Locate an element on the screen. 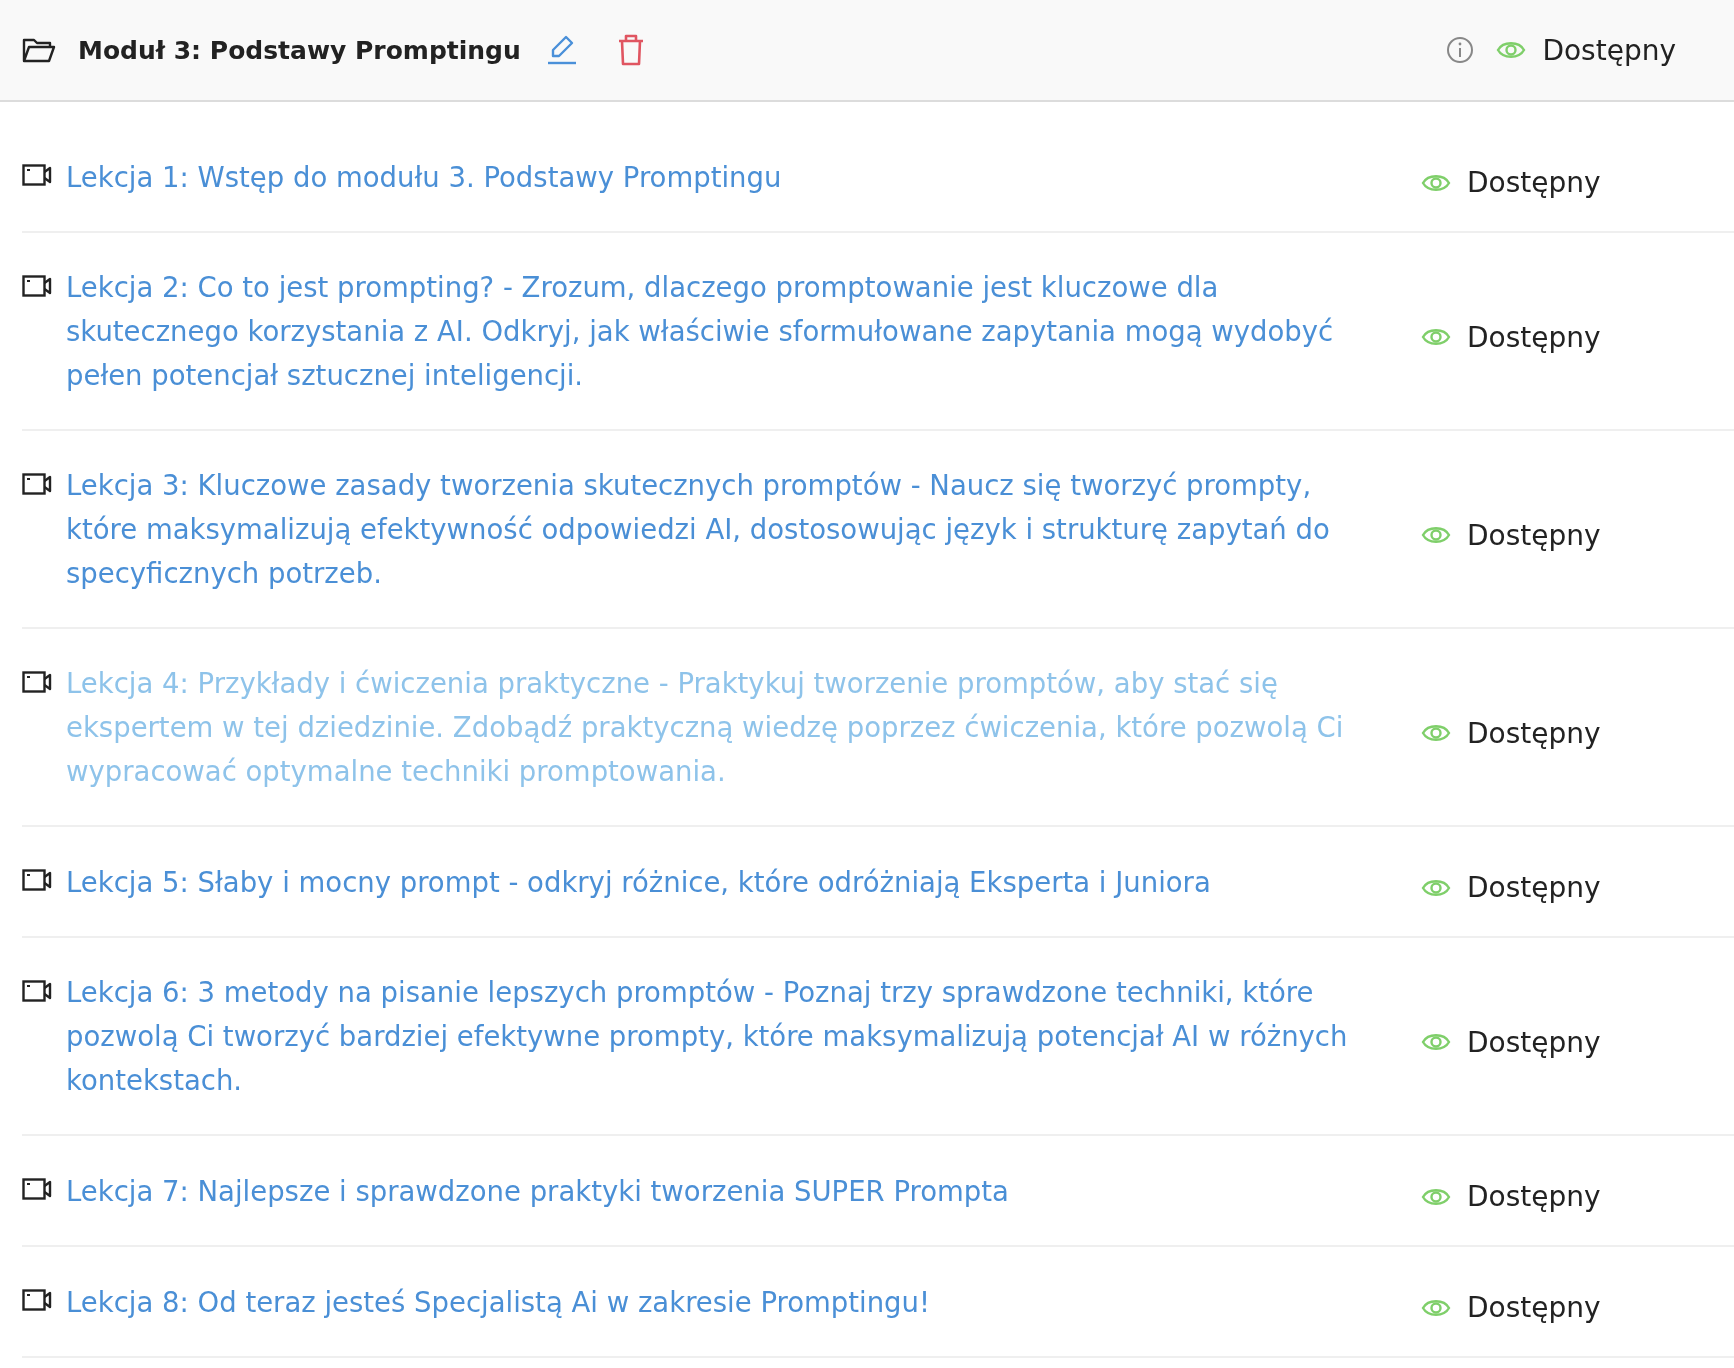 This screenshot has height=1368, width=1734. lesson-link: Lekcja 6: 3 metody na pisanie lepszych promptów - Poznaj trzy sprawdzone techniki, które pozwolą Ci tworzyć bardziej efektywne prompty, które maksymalizują potencjał AI w różnych kontekstach. is located at coordinates (718, 1036).